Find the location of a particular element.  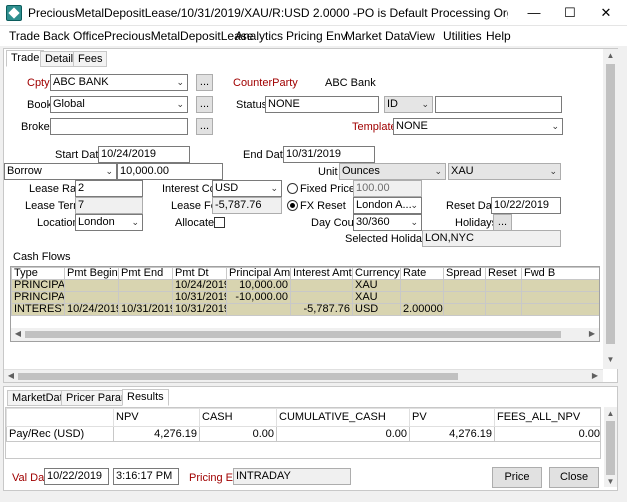

tab-results: Results is located at coordinates (145, 397).